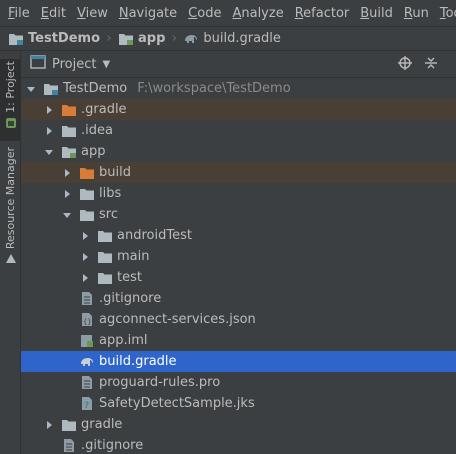 The height and width of the screenshot is (454, 456). Describe the element at coordinates (214, 88) in the screenshot. I see `root-path: F:\workspace\TestDemo` at that location.